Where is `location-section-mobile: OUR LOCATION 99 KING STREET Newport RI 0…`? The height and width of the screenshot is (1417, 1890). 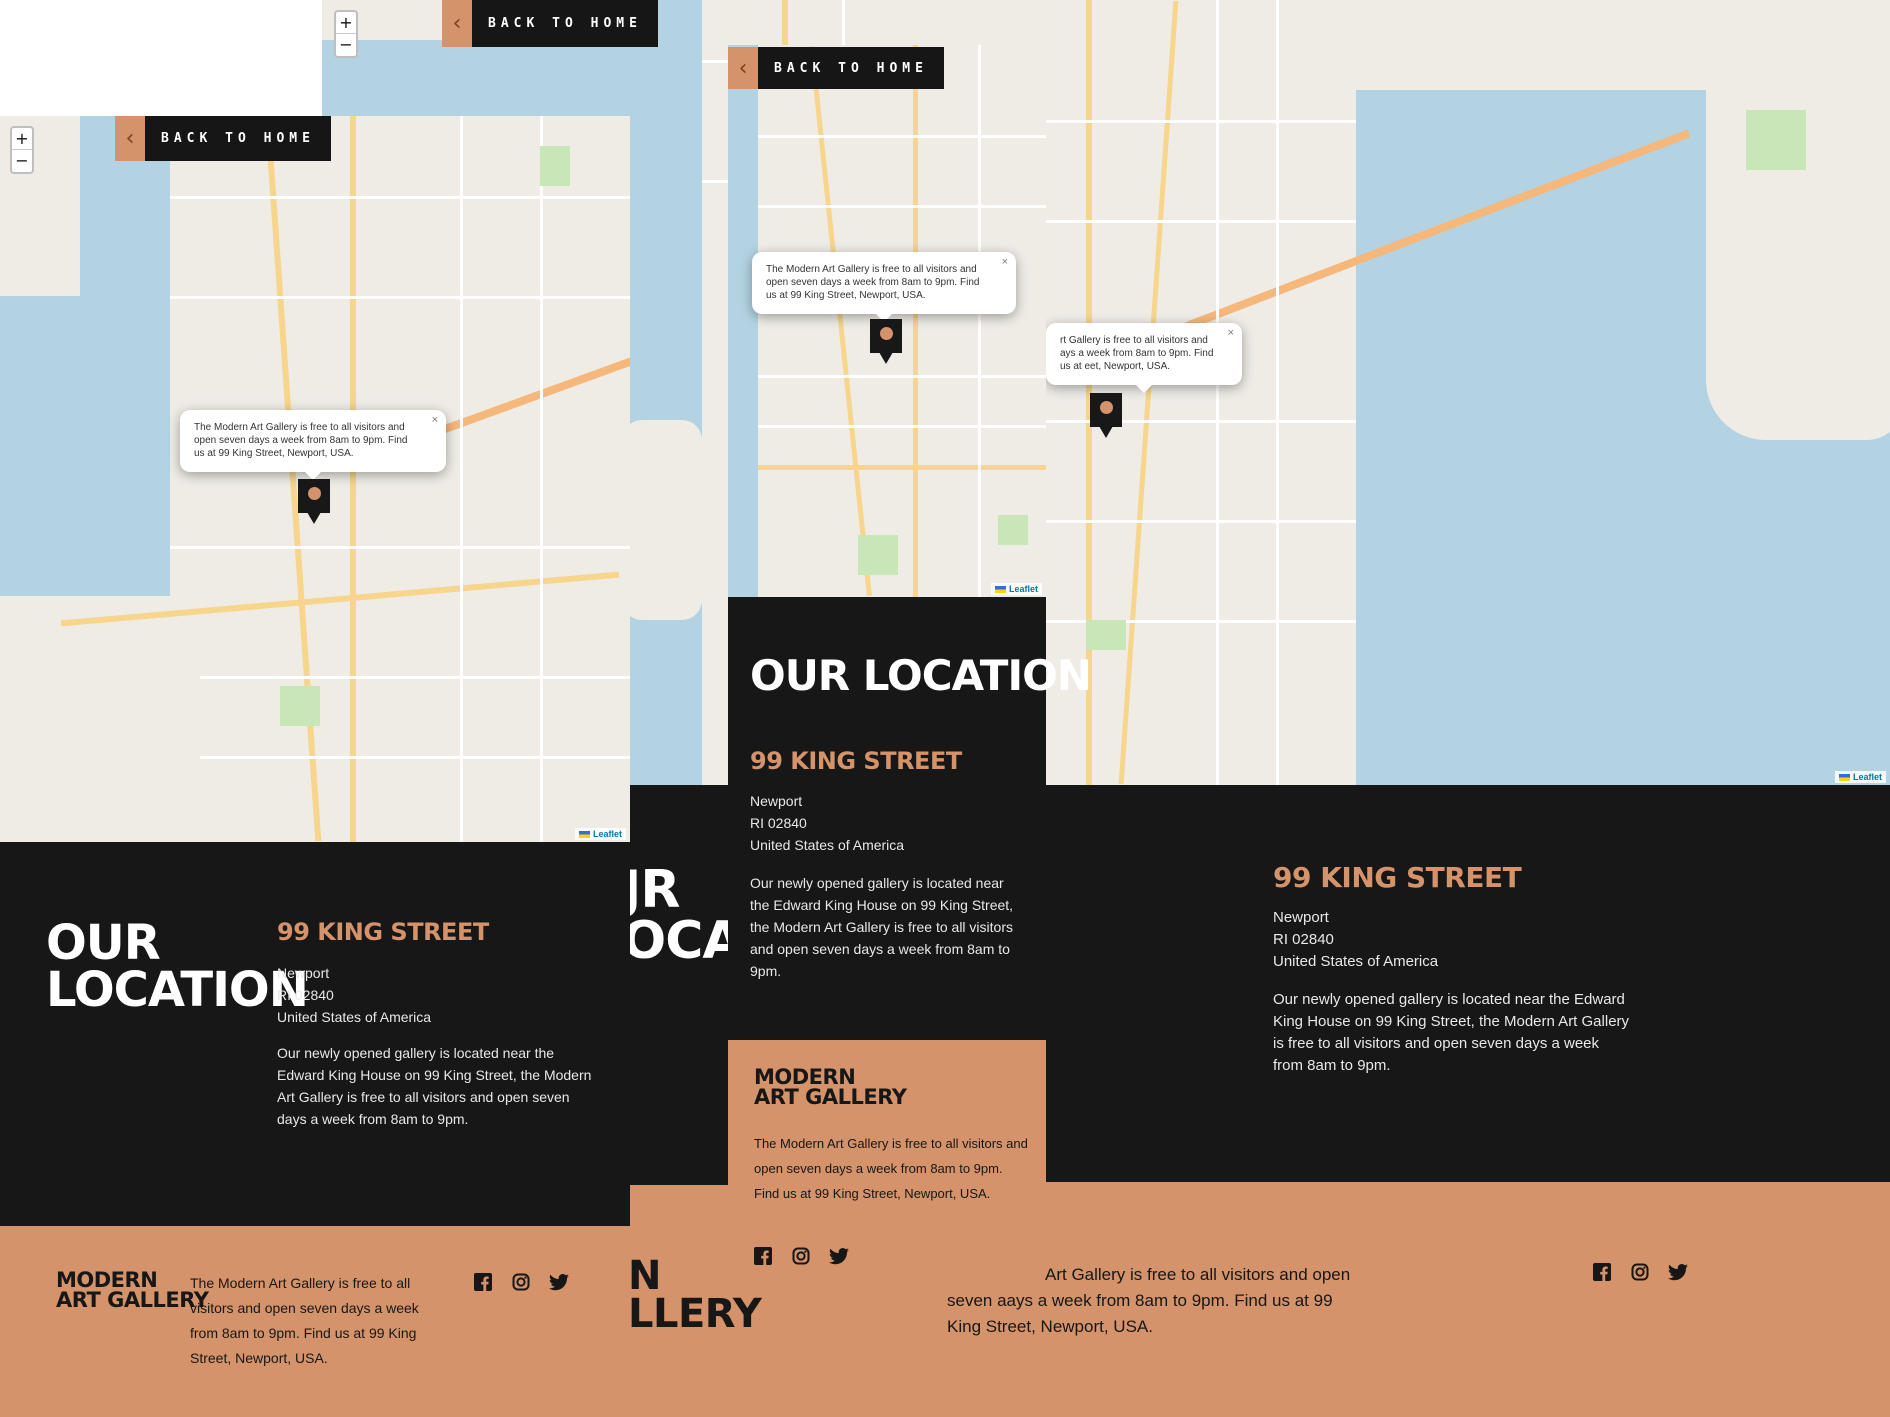
location-section-mobile: OUR LOCATION 99 KING STREET Newport RI 0… is located at coordinates (910, 818).